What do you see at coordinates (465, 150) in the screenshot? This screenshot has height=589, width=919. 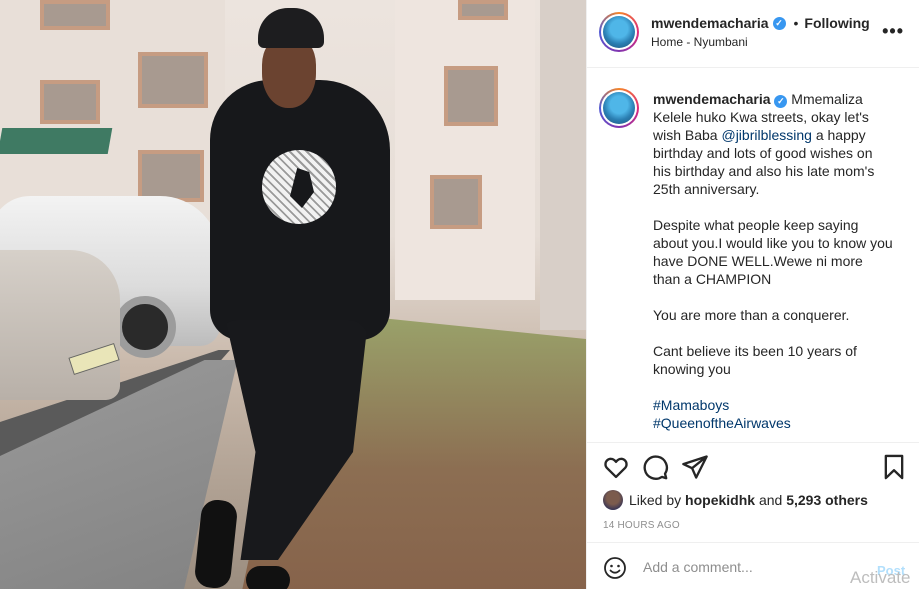 I see `building-right` at bounding box center [465, 150].